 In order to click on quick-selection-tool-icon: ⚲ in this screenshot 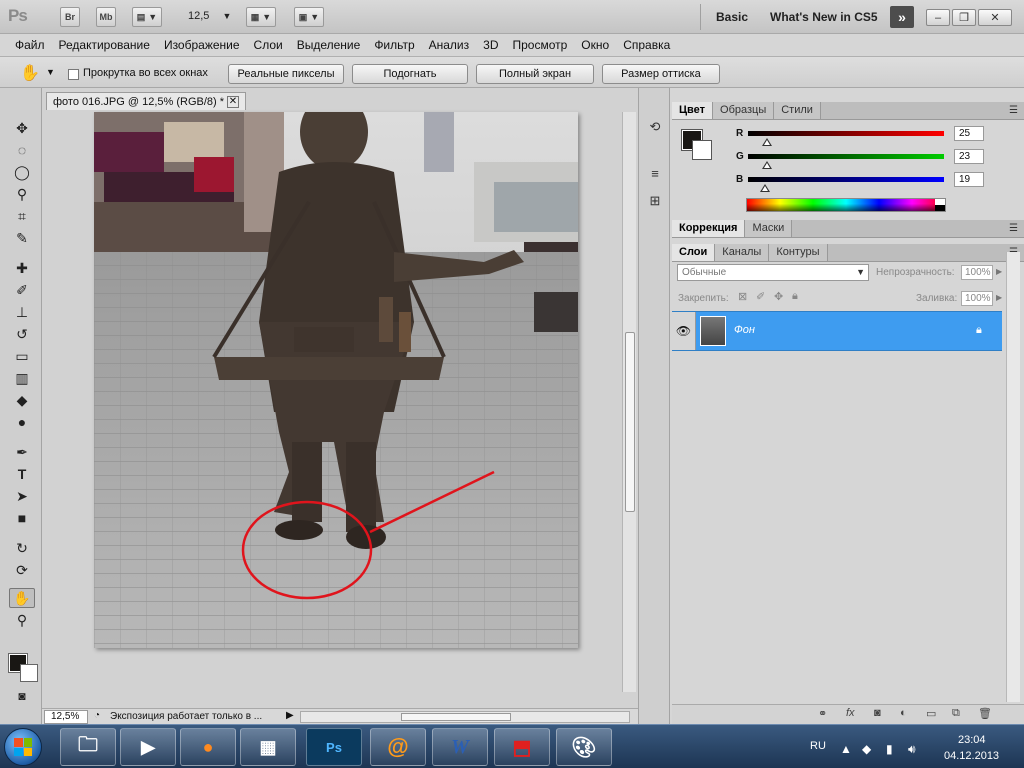, I will do `click(22, 194)`.